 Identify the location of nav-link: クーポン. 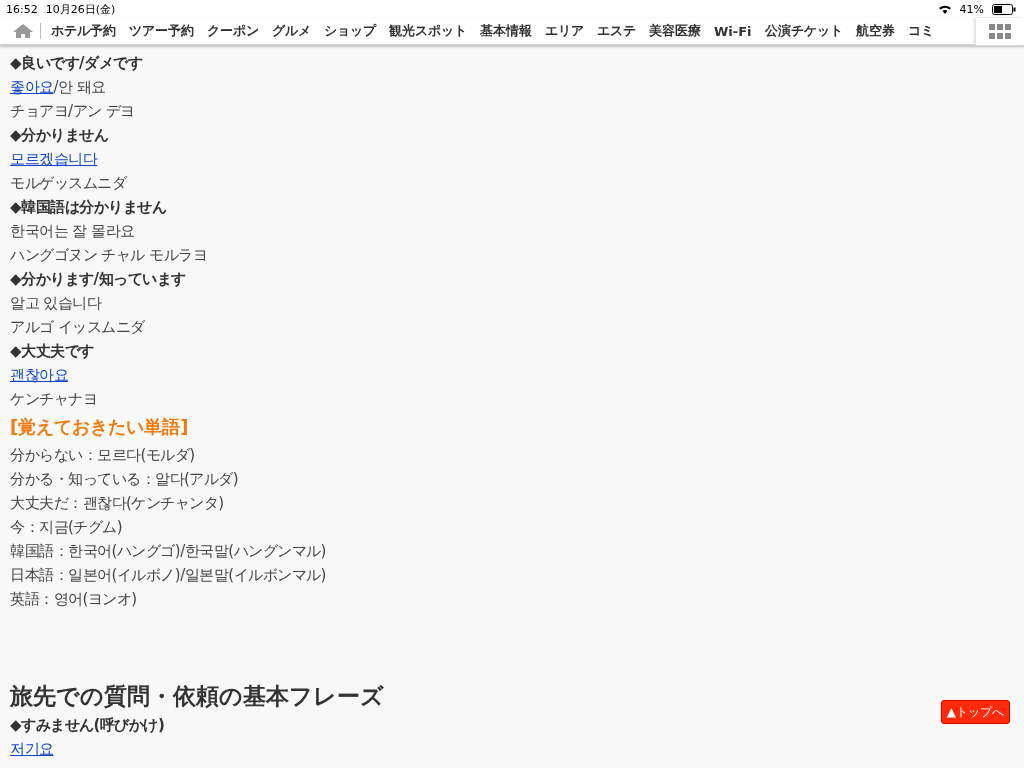
(233, 31).